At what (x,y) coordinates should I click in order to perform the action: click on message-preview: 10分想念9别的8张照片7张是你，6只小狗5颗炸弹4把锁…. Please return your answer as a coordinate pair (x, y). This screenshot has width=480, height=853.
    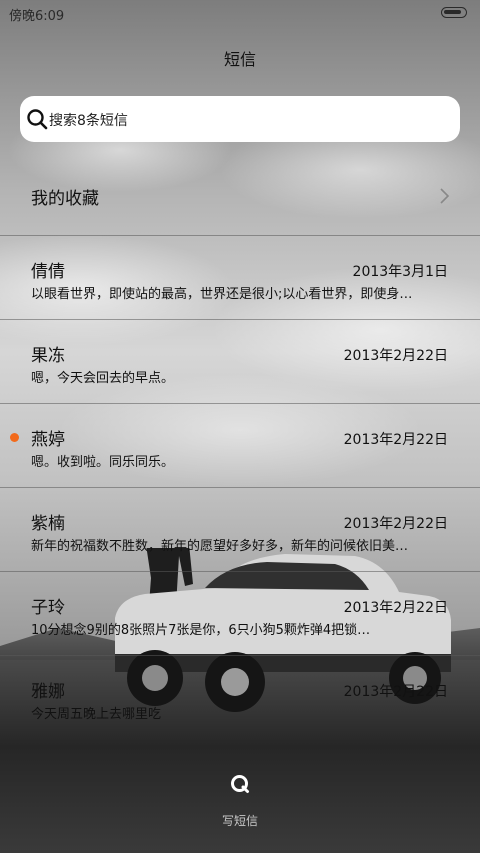
    Looking at the image, I should click on (201, 630).